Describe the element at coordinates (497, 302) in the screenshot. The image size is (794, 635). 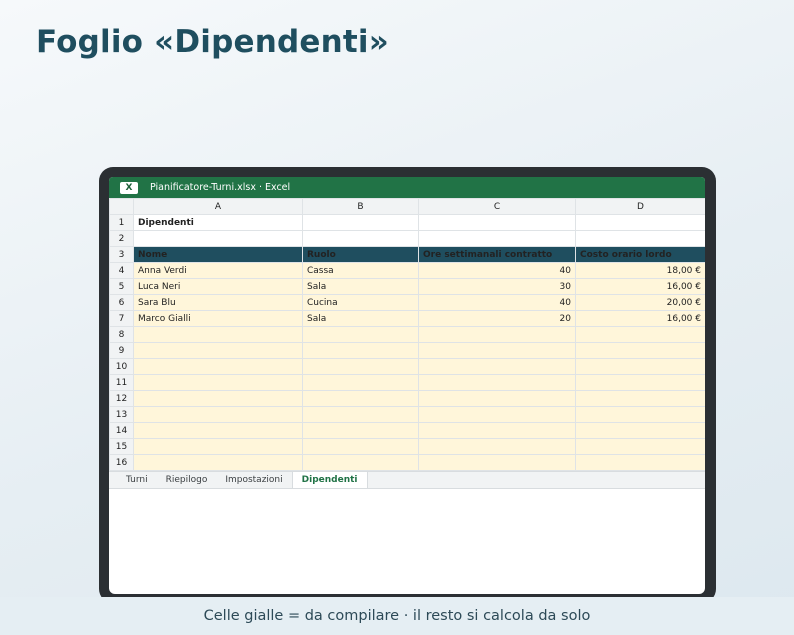
I see `cell-c6: 40` at that location.